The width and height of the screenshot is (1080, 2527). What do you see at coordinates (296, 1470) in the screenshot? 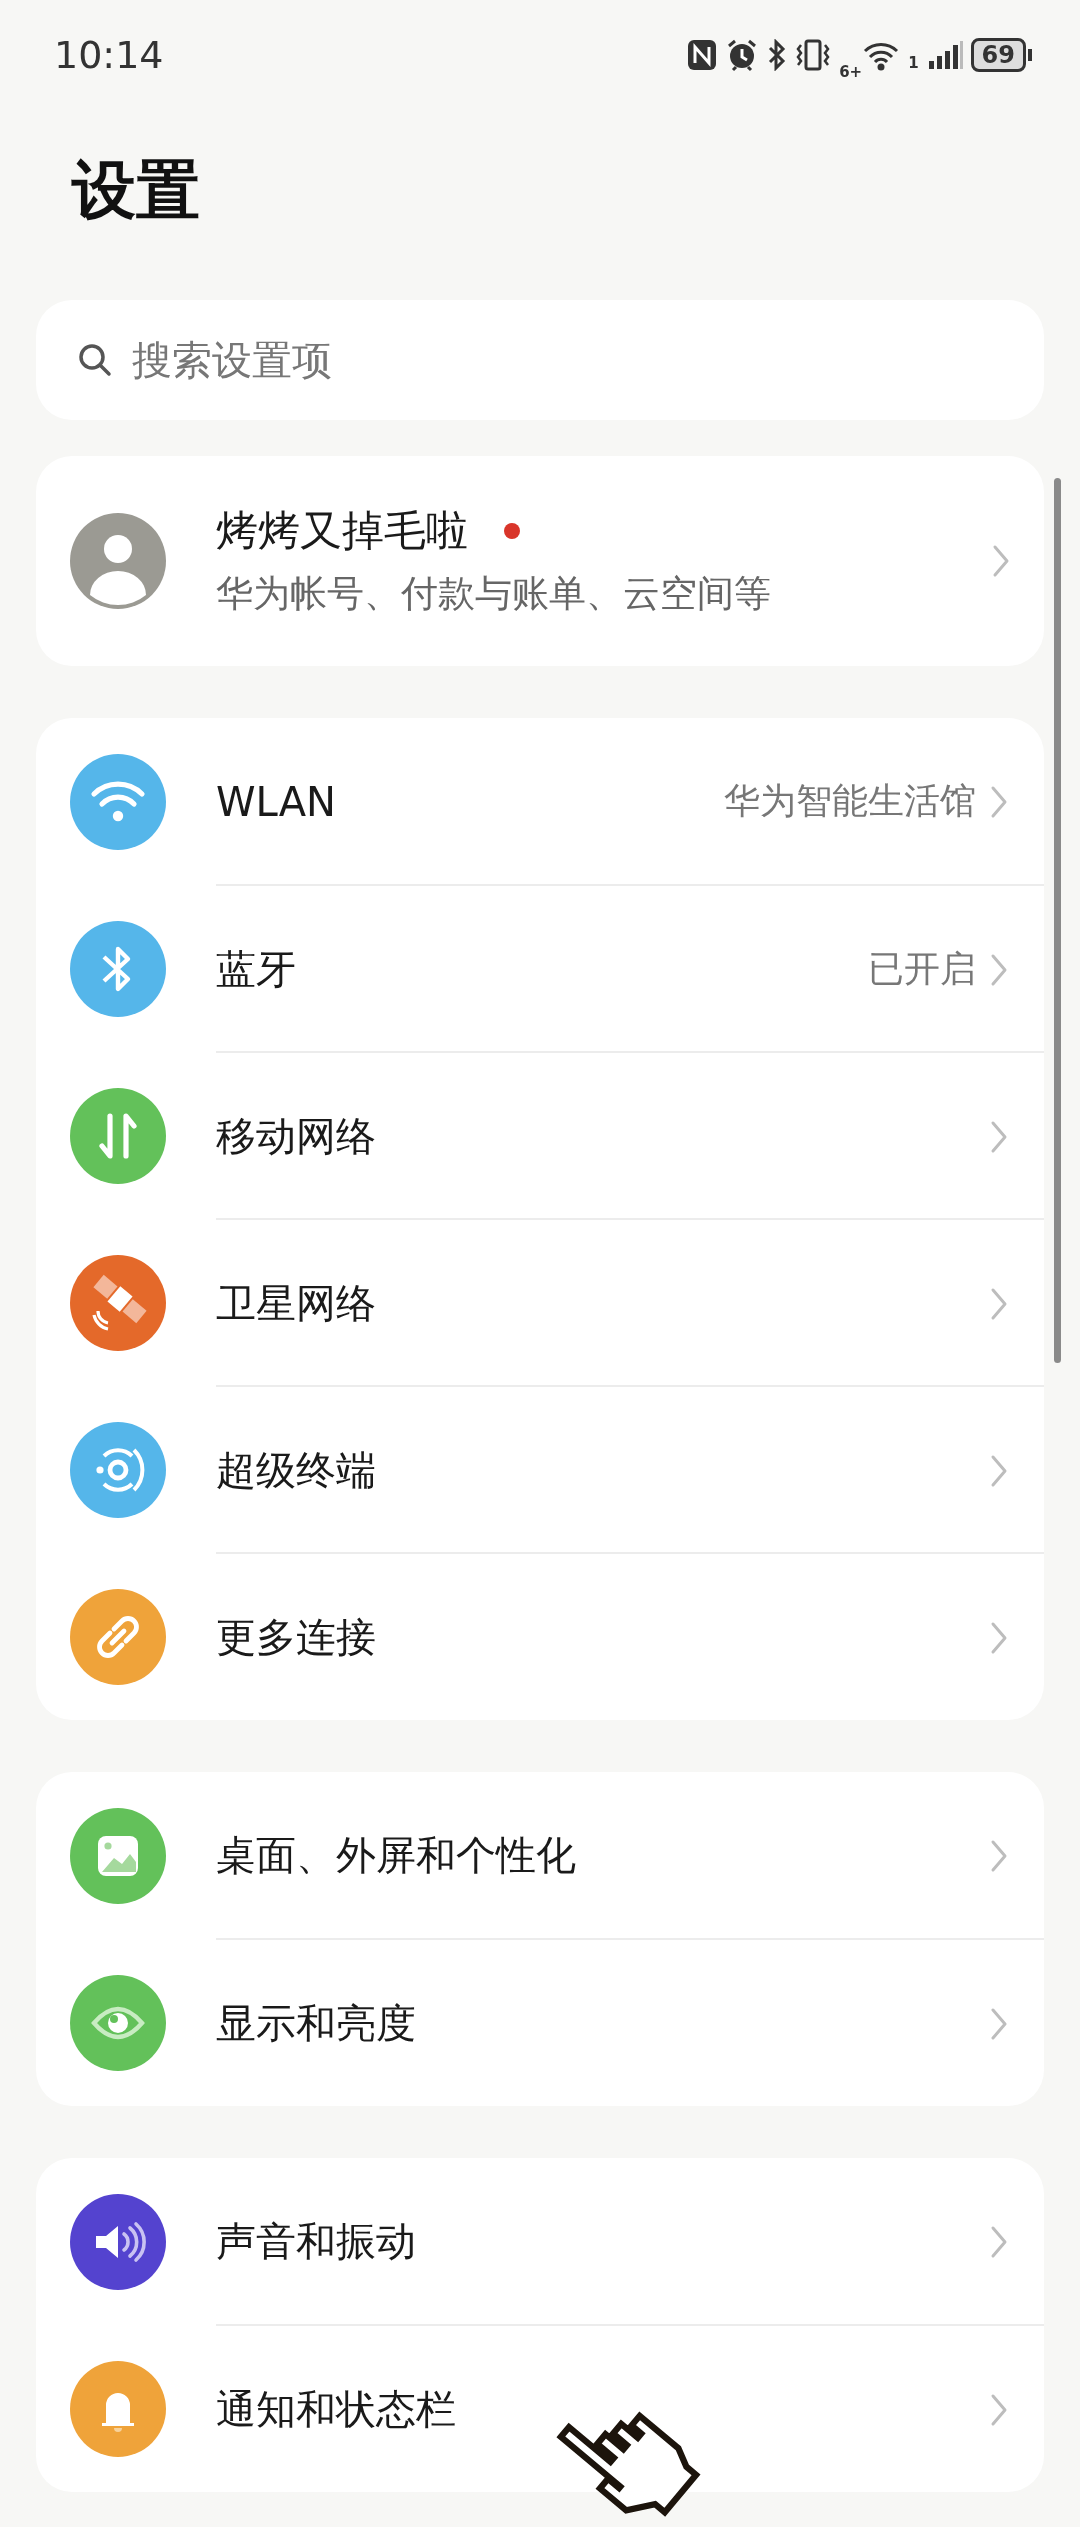
I see `item-label: 超级终端` at bounding box center [296, 1470].